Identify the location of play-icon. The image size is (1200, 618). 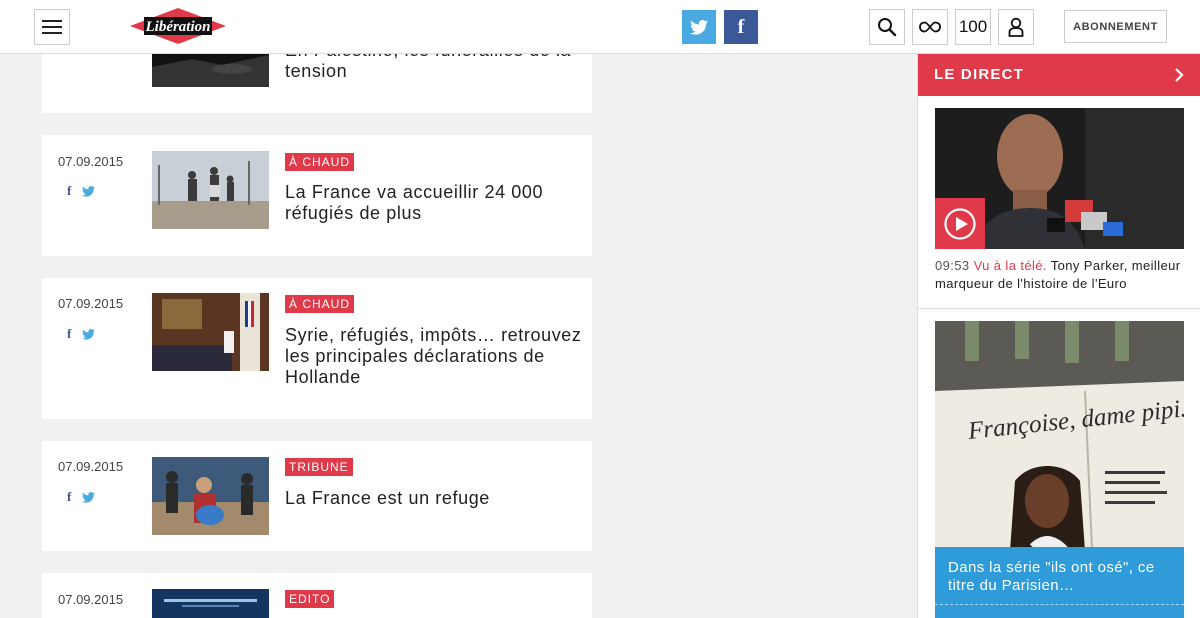
(960, 223).